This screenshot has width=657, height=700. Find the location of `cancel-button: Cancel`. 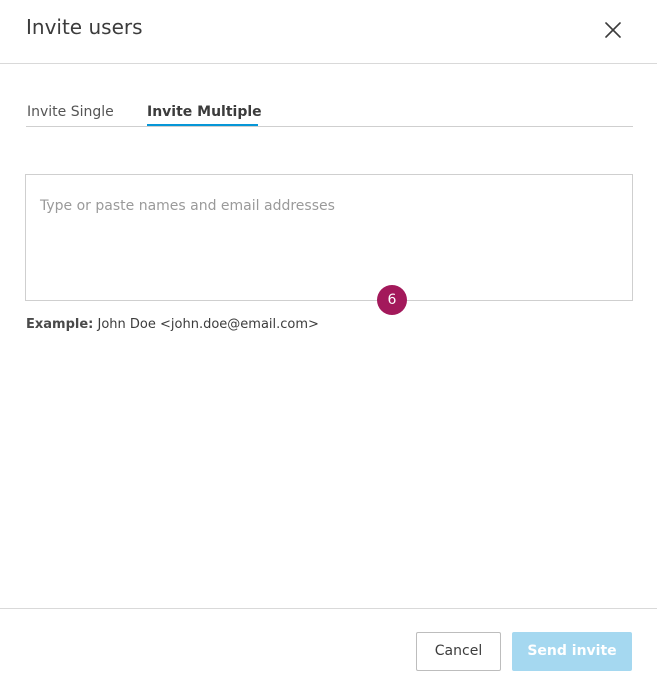

cancel-button: Cancel is located at coordinates (458, 651).